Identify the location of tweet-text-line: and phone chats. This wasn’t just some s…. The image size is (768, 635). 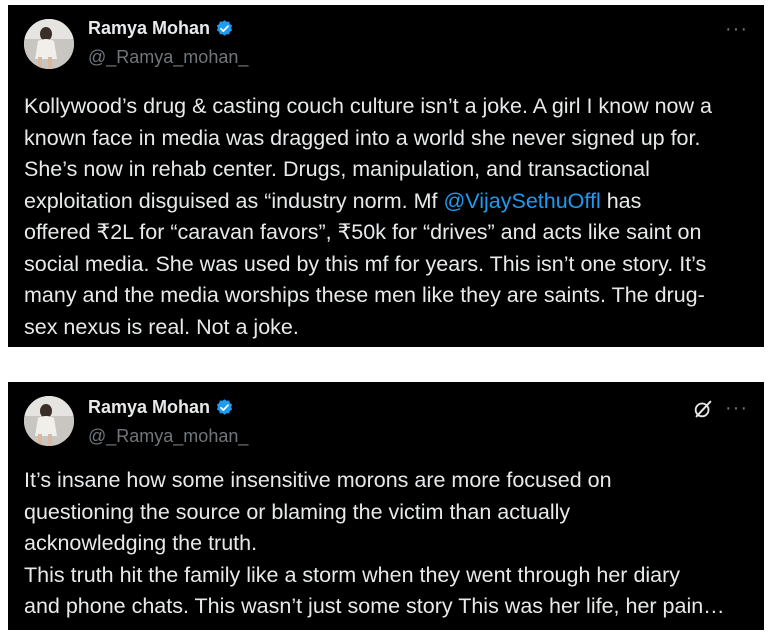
(374, 606).